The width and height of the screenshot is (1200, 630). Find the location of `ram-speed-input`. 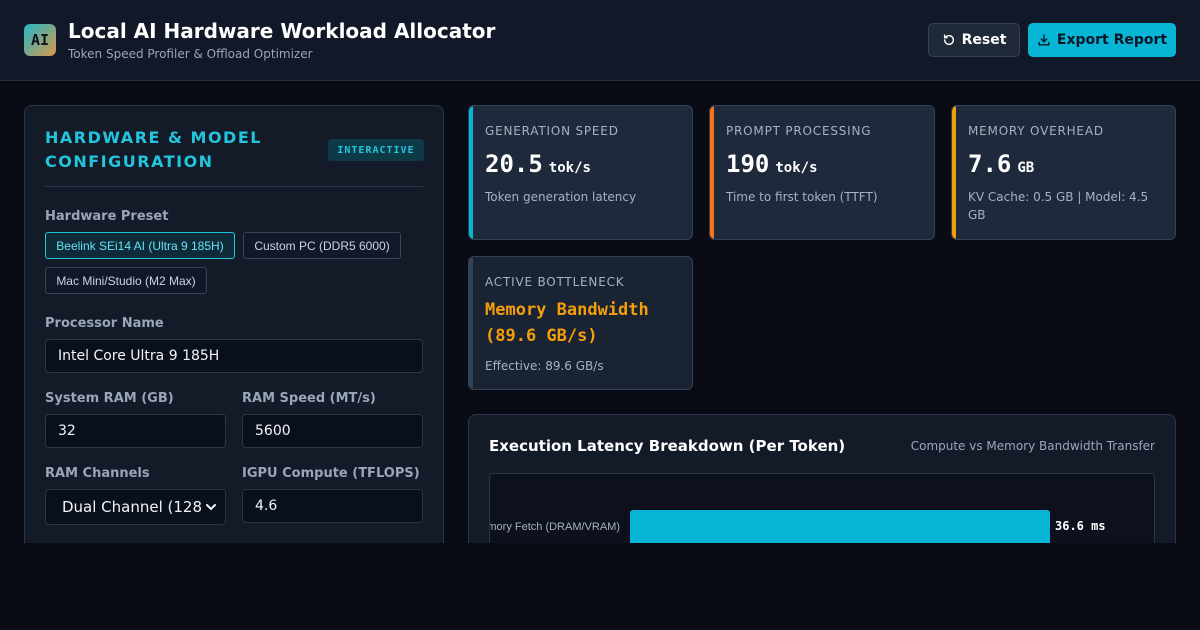

ram-speed-input is located at coordinates (332, 431).